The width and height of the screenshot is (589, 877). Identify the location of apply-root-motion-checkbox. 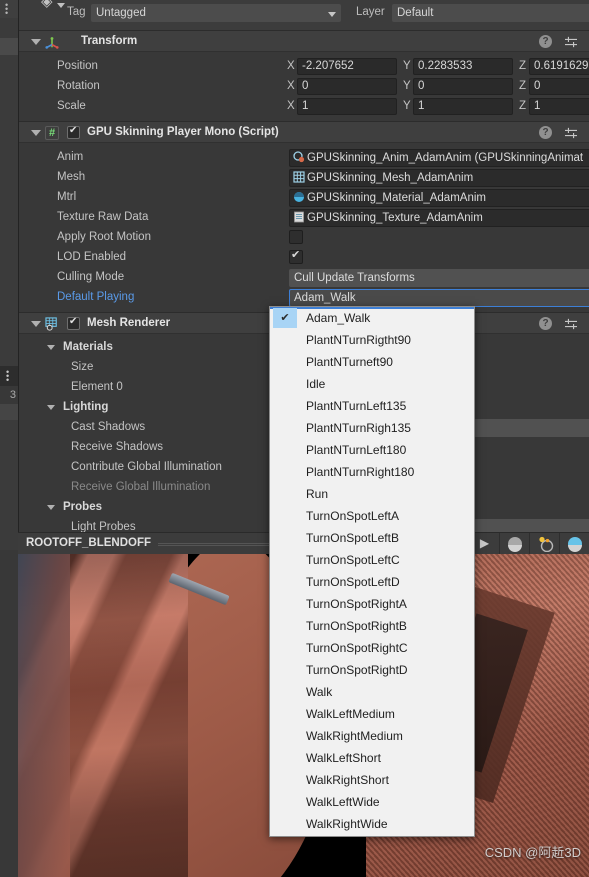
(296, 237).